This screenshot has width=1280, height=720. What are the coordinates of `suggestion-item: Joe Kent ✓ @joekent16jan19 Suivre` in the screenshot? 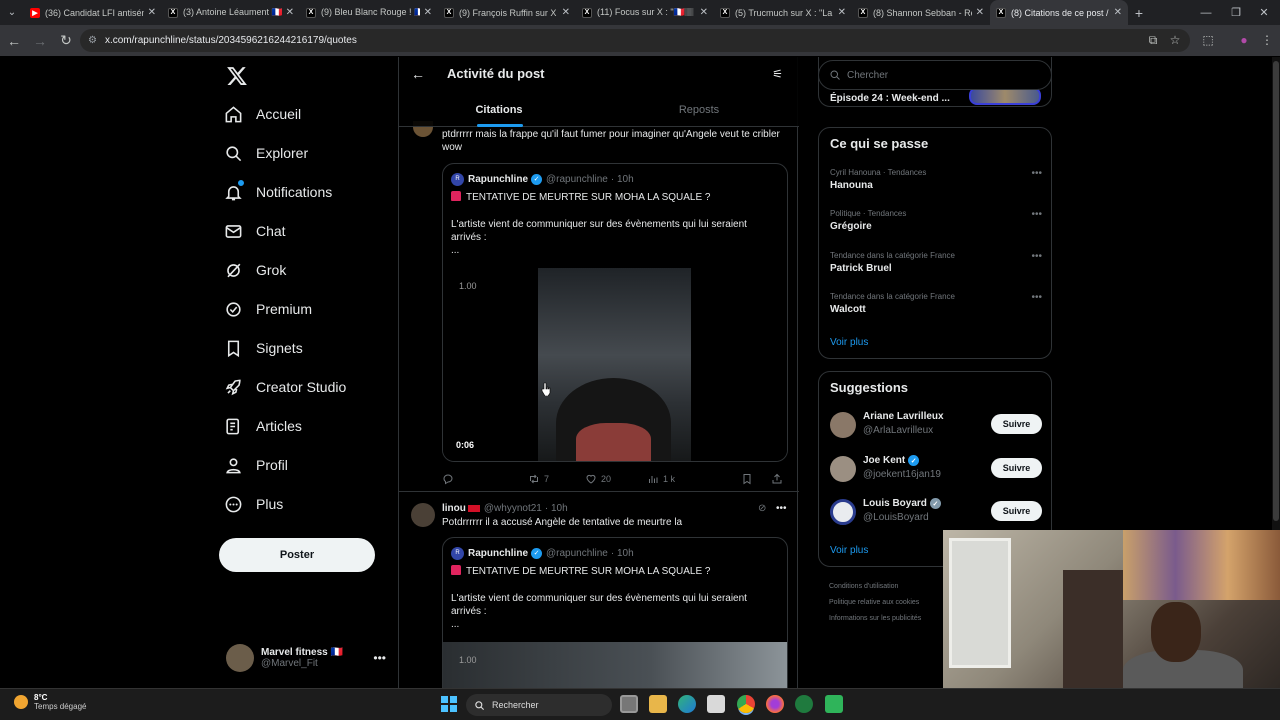 It's located at (936, 469).